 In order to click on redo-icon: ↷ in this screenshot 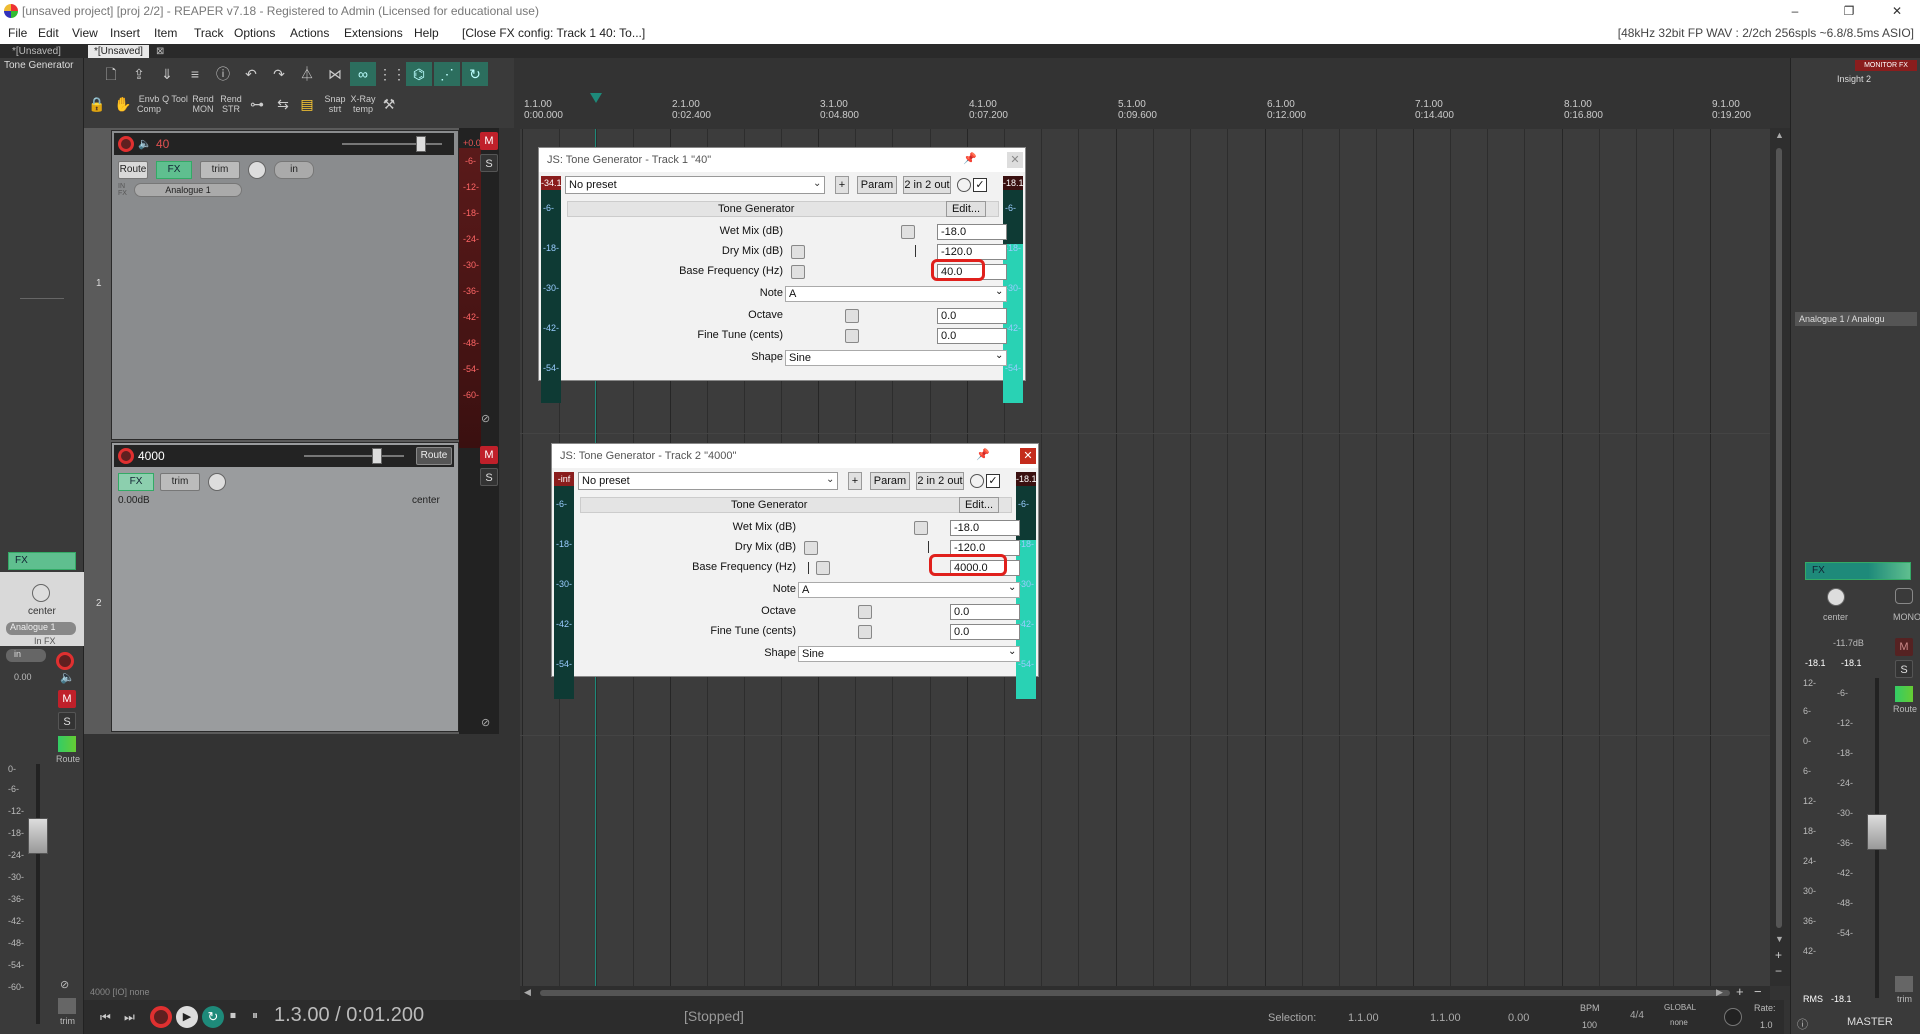, I will do `click(279, 74)`.